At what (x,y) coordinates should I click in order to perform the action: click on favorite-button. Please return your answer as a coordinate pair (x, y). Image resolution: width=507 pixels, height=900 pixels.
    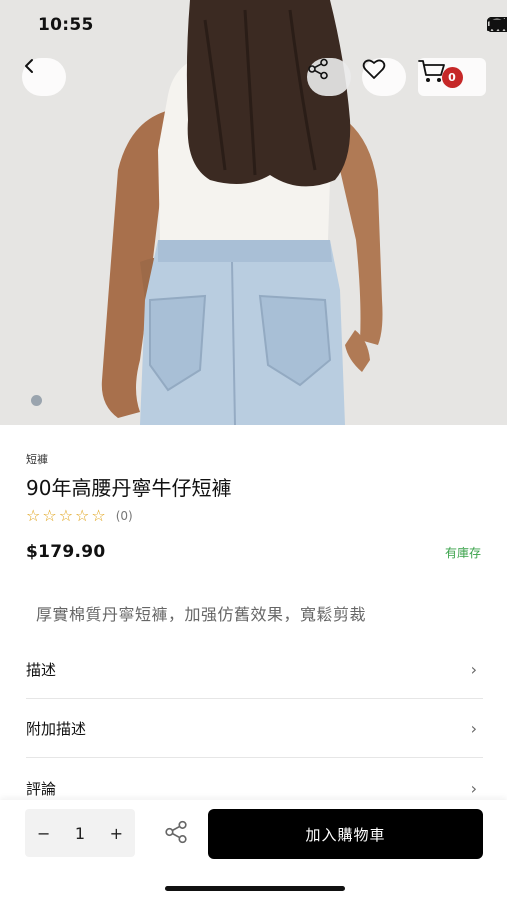
    Looking at the image, I should click on (384, 77).